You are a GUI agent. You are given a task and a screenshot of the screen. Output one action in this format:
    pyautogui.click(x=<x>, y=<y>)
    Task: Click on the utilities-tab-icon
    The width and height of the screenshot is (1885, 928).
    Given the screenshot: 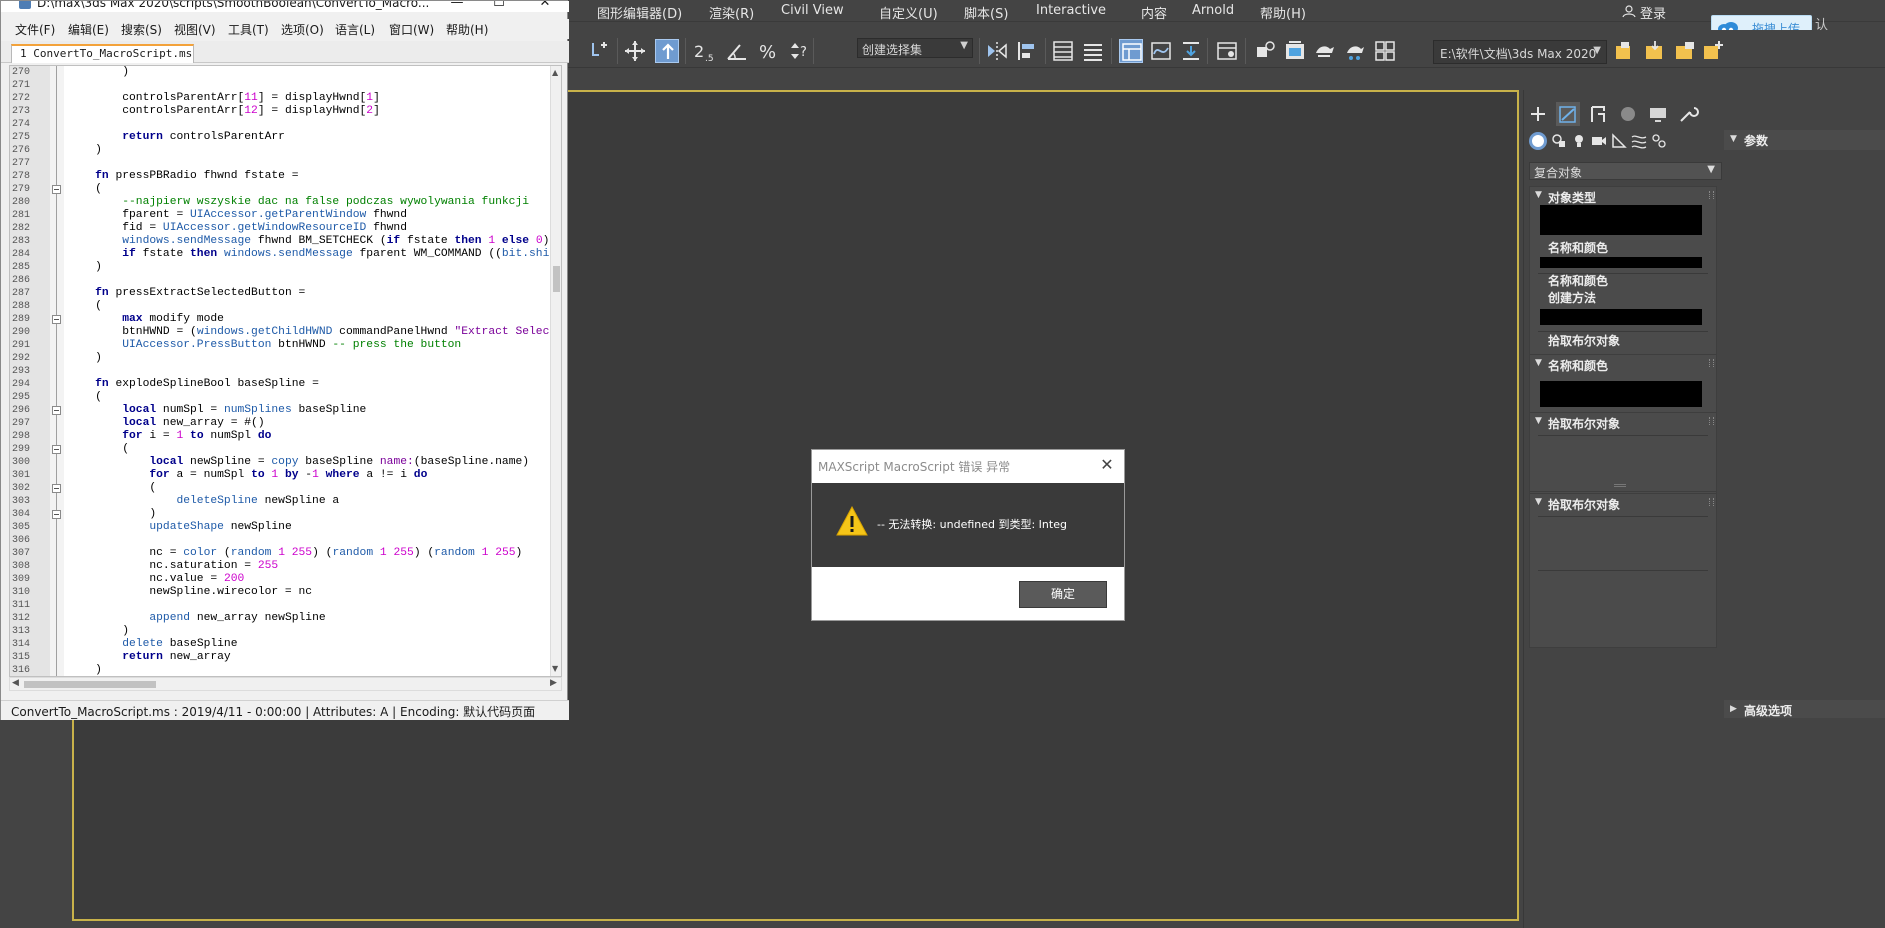 What is the action you would take?
    pyautogui.click(x=1688, y=114)
    